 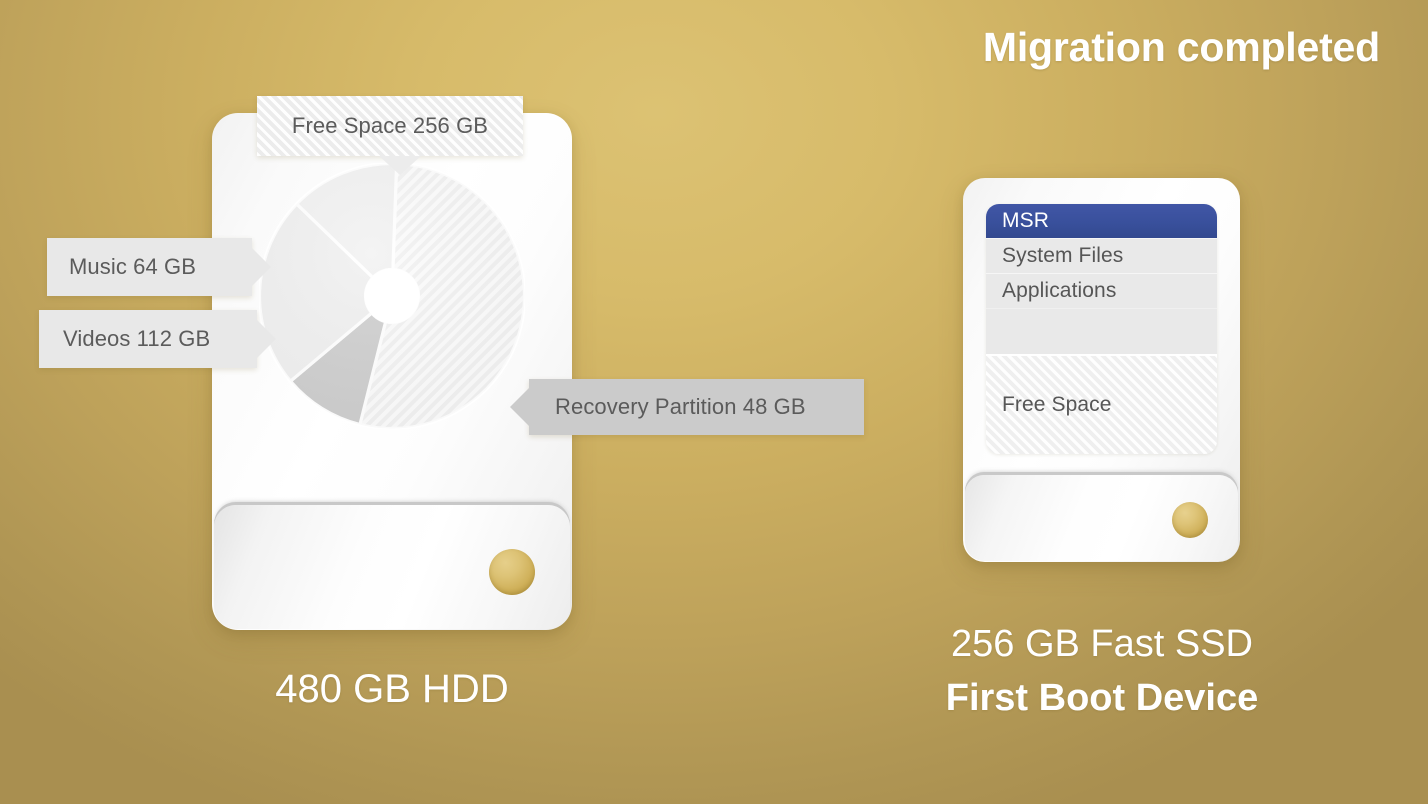 What do you see at coordinates (1063, 255) in the screenshot?
I see `ssd-partition-label: System Files` at bounding box center [1063, 255].